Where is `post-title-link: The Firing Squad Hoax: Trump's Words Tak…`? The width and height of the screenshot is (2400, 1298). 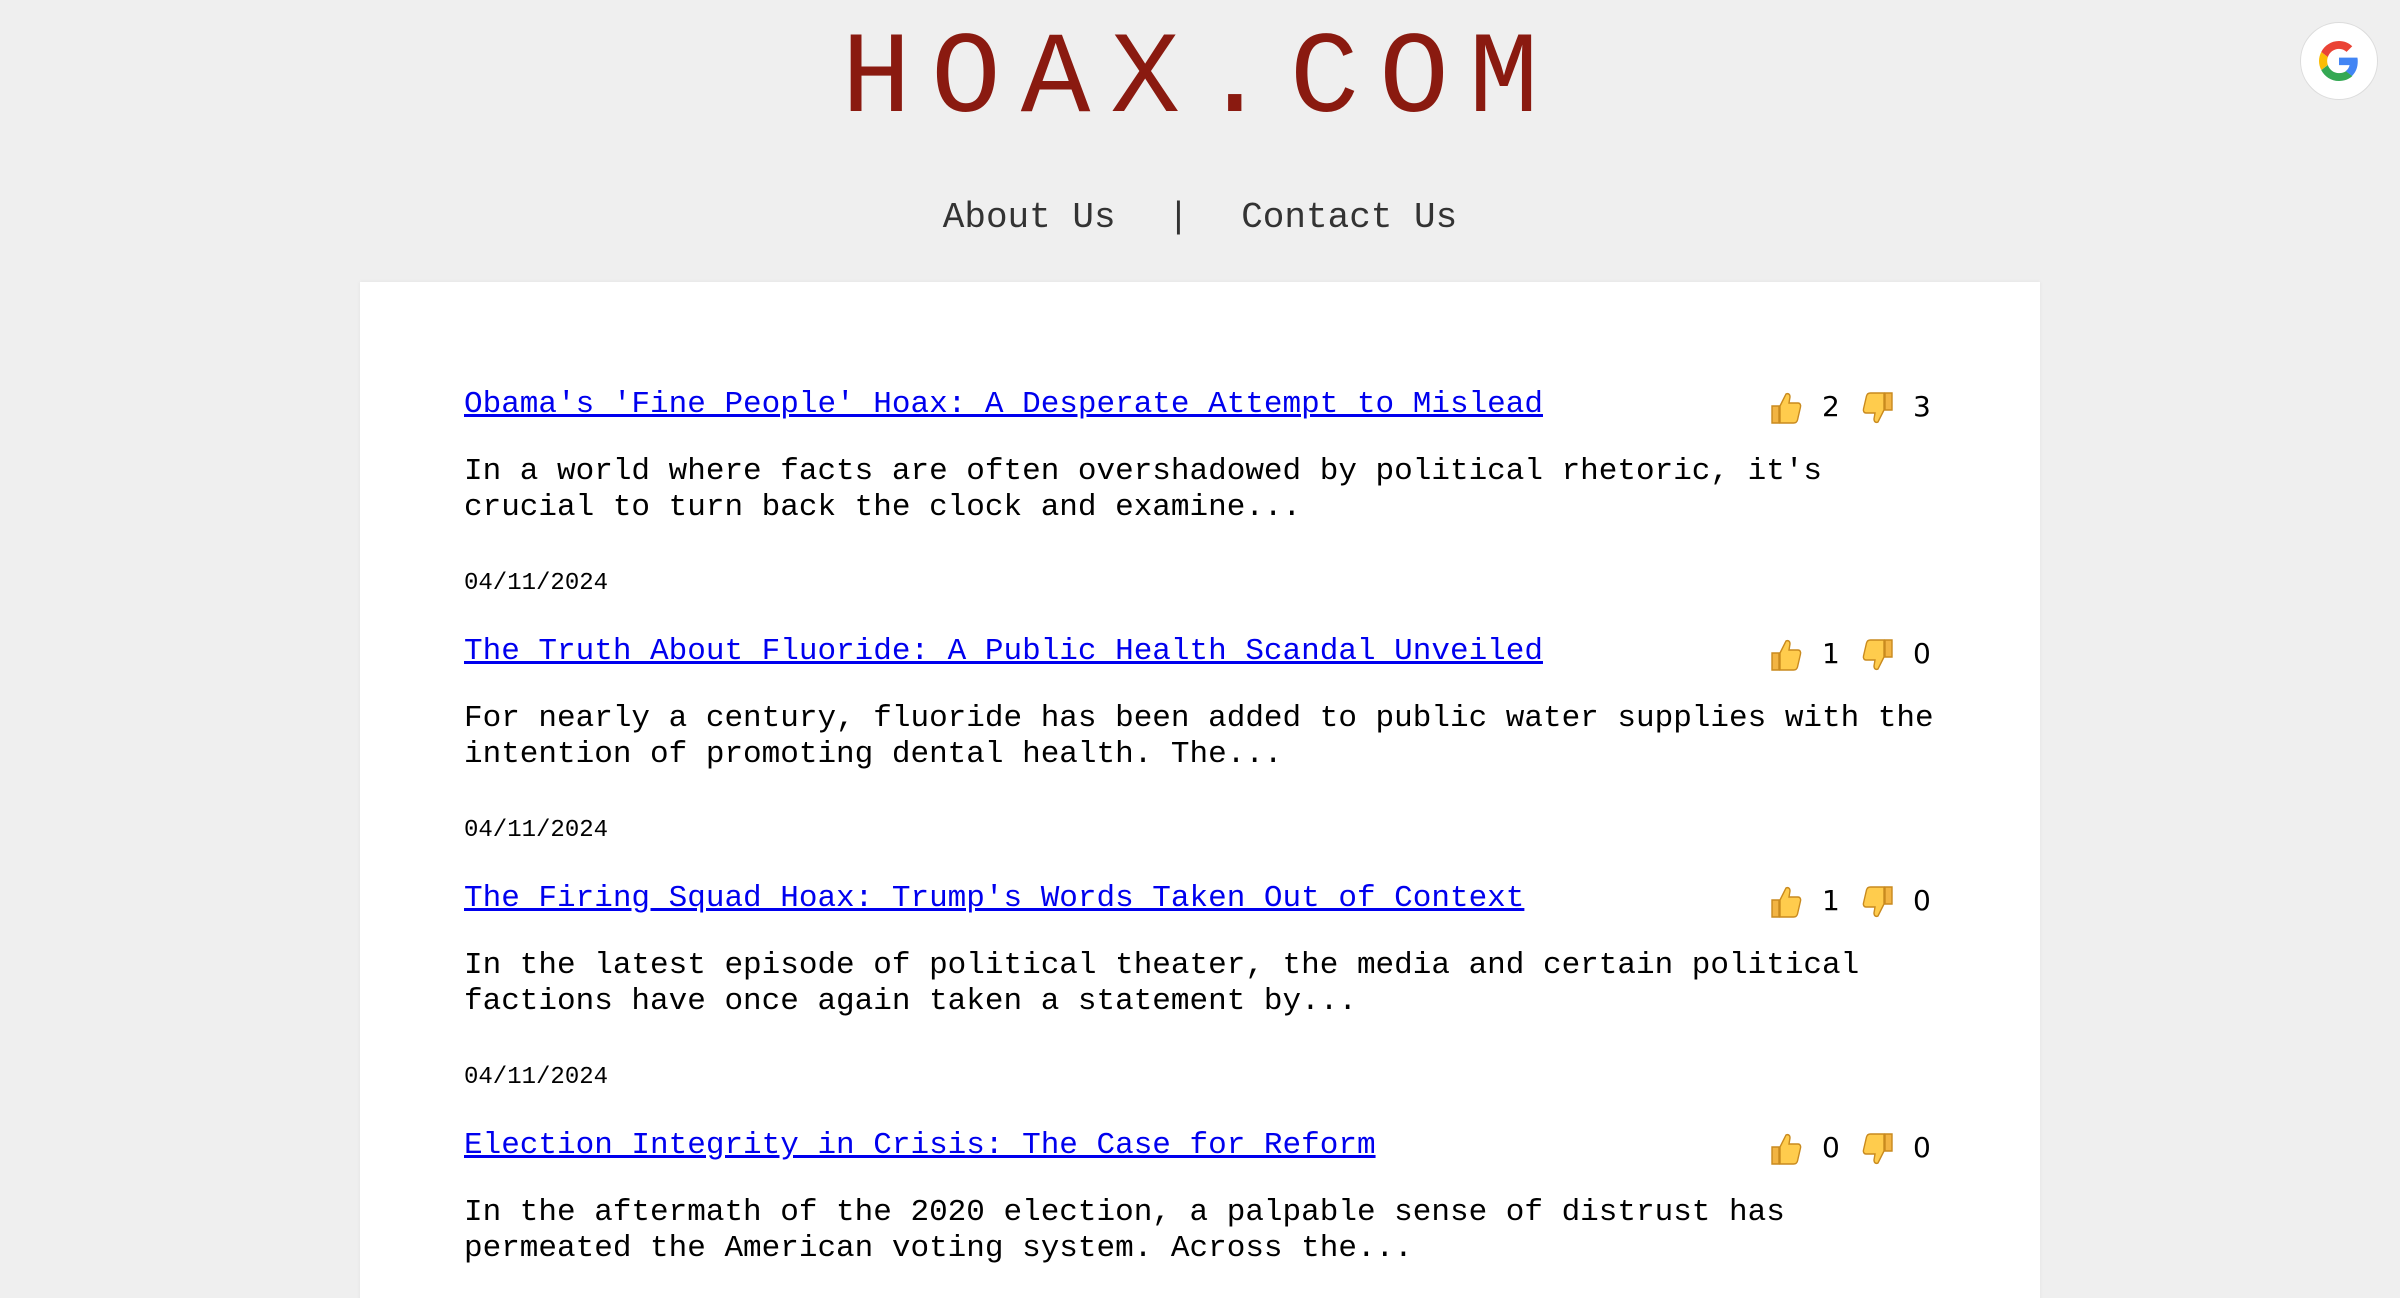
post-title-link: The Firing Squad Hoax: Trump's Words Tak… is located at coordinates (994, 899).